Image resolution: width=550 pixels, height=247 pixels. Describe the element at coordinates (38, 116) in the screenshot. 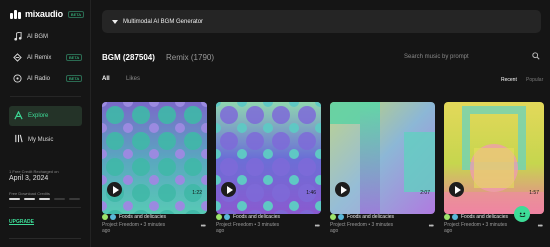

I see `sidebar-item-label: Explore` at that location.